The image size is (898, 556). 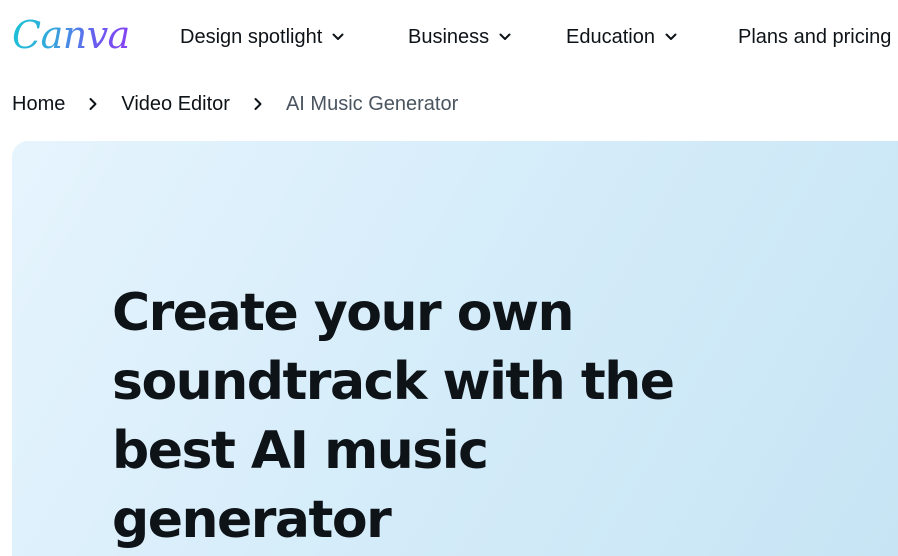 I want to click on breadcrumb-current-page: AI Music Generator, so click(x=372, y=104).